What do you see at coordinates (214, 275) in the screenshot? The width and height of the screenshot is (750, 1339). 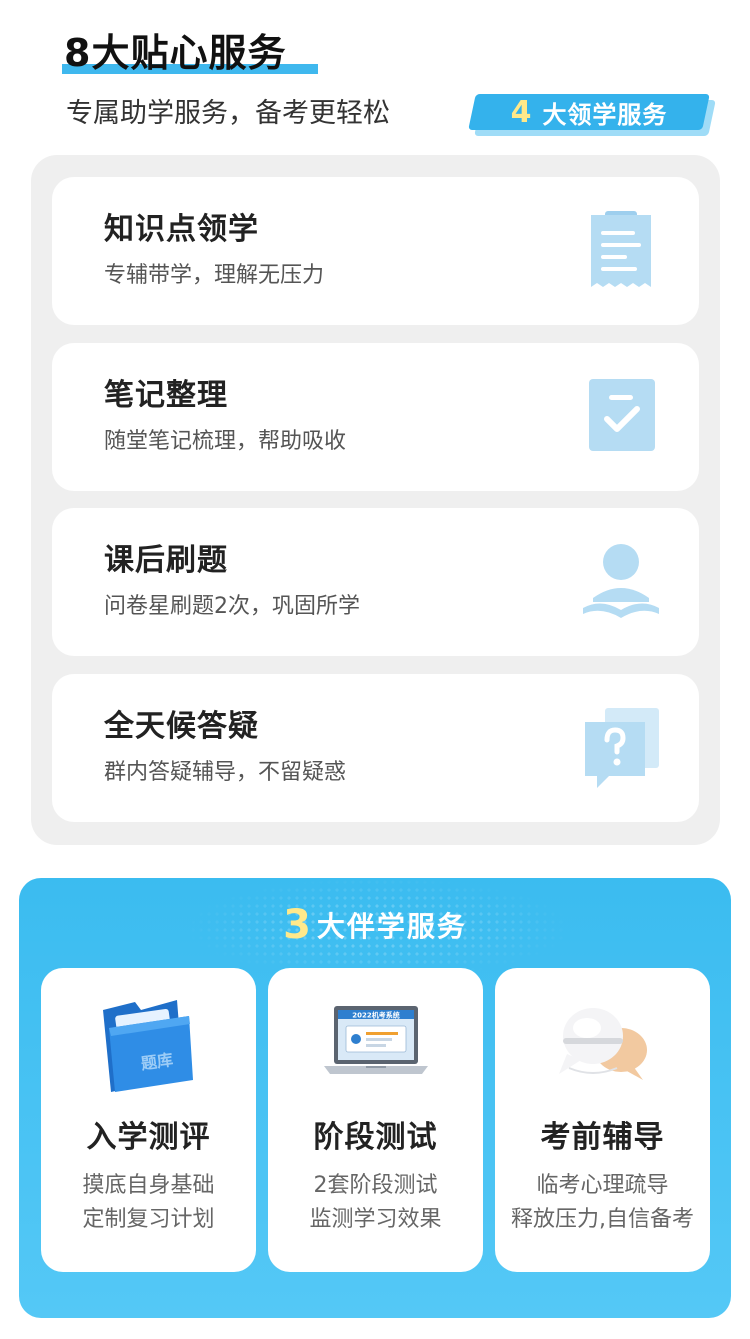 I see `service-desc: 专辅带学，理解无压力` at bounding box center [214, 275].